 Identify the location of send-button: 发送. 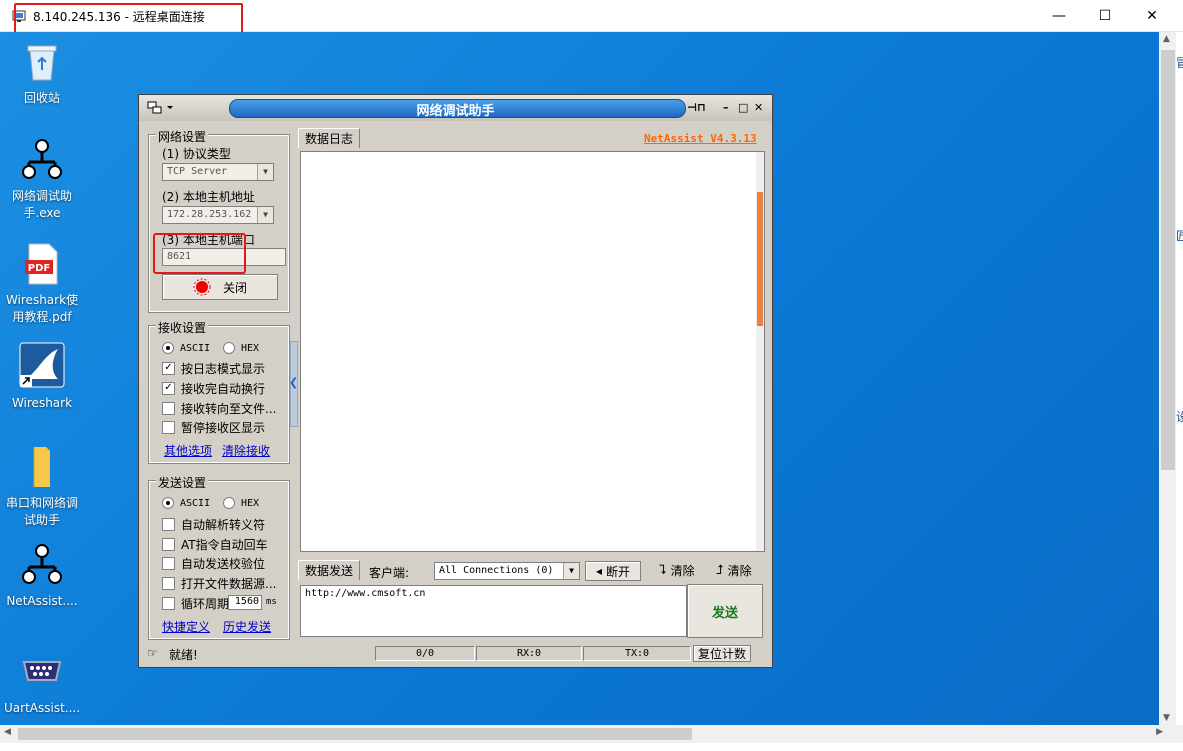
(725, 611).